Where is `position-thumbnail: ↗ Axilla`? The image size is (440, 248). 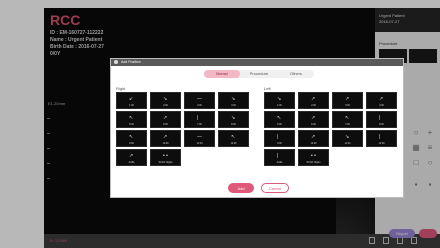
position-thumbnail: ↗ Axilla is located at coordinates (131, 157).